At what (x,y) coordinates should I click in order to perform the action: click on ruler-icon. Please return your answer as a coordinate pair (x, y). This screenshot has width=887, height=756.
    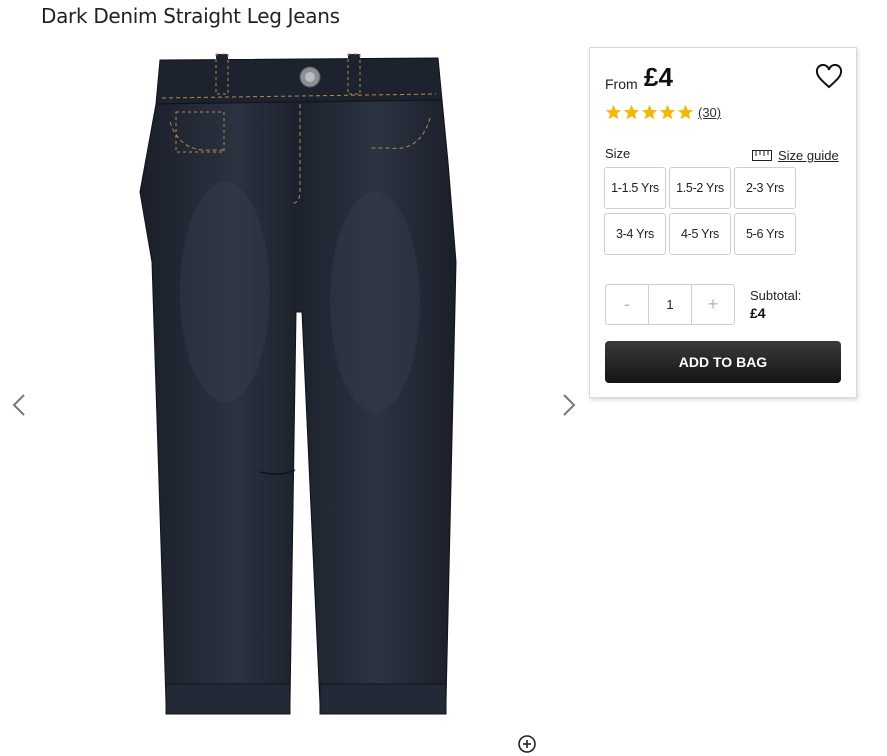
    Looking at the image, I should click on (762, 155).